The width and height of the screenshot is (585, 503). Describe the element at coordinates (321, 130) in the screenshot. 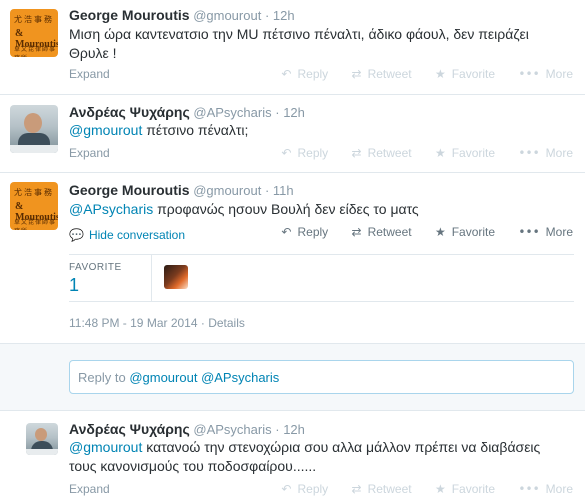

I see `tweet-text: @gmourout πέτσινο πέναλτι;` at that location.